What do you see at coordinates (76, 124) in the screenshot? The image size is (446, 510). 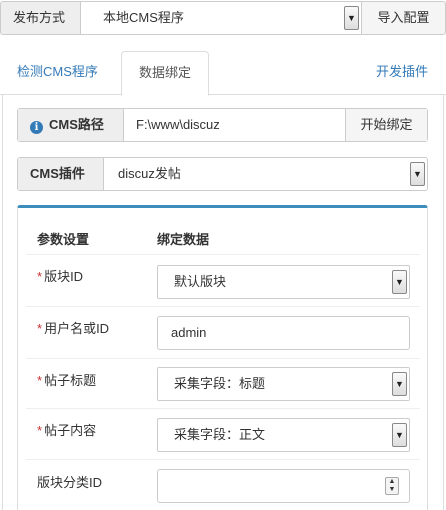 I see `cms-path-label: CMS路径` at bounding box center [76, 124].